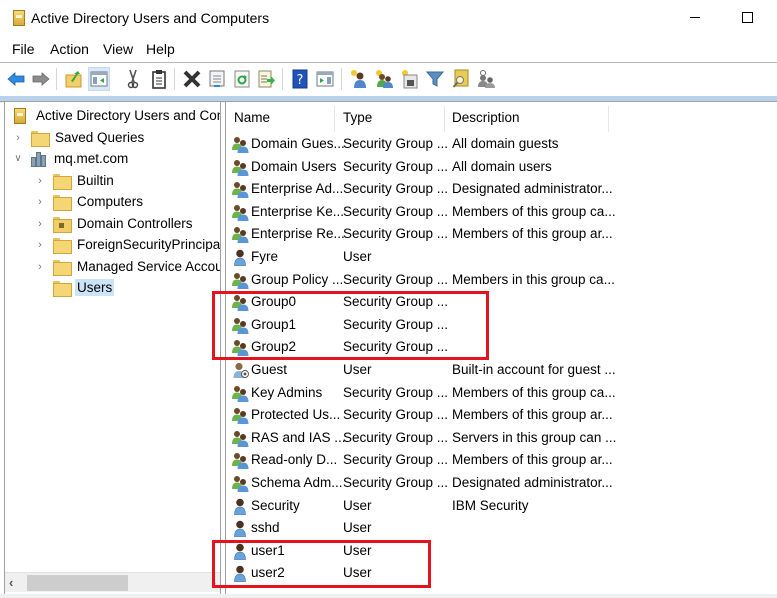 Image resolution: width=777 pixels, height=598 pixels. Describe the element at coordinates (16, 79) in the screenshot. I see `back-button` at that location.